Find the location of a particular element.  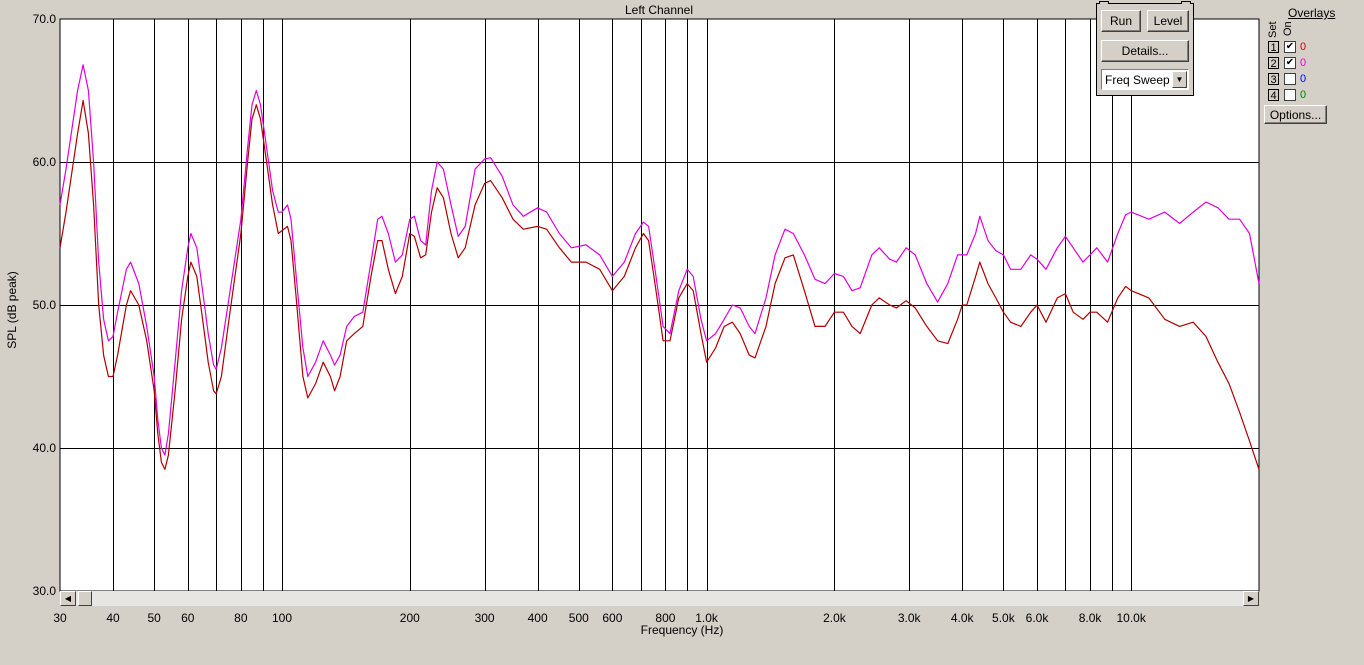

x-tick-label: 500 is located at coordinates (579, 618).